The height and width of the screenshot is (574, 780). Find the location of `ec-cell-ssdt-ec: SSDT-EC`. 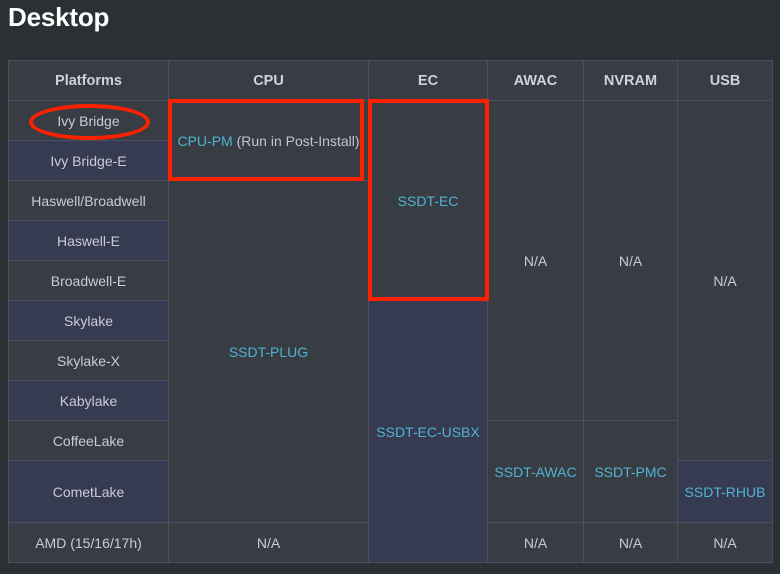

ec-cell-ssdt-ec: SSDT-EC is located at coordinates (428, 200).